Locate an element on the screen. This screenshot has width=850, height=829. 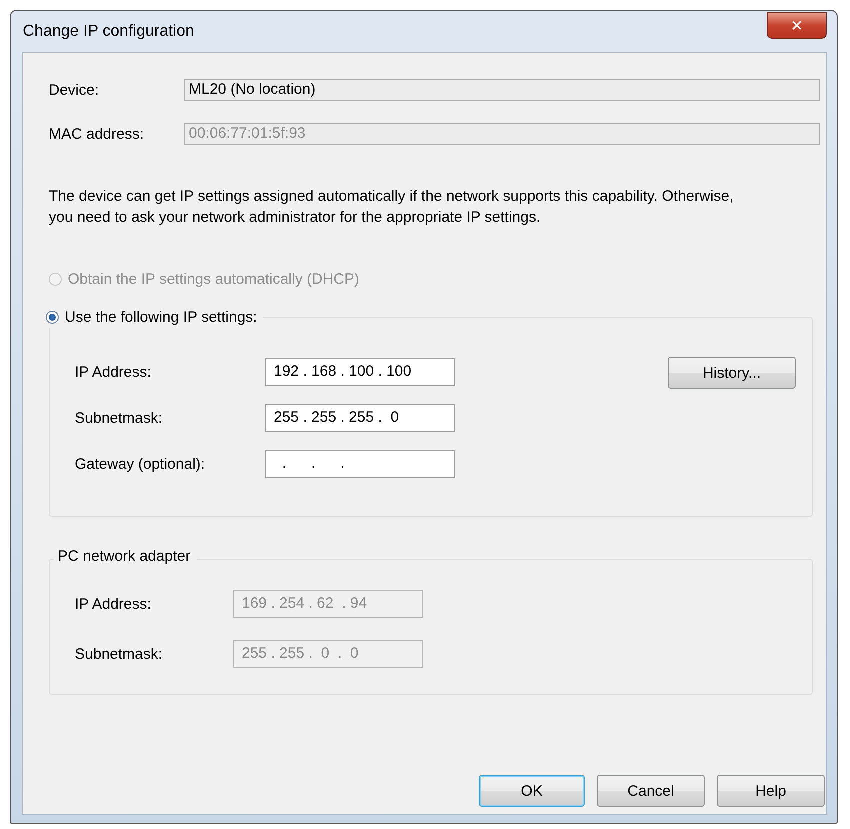
ip-address-field: 255 . 255 . 0 . 0 is located at coordinates (328, 654).